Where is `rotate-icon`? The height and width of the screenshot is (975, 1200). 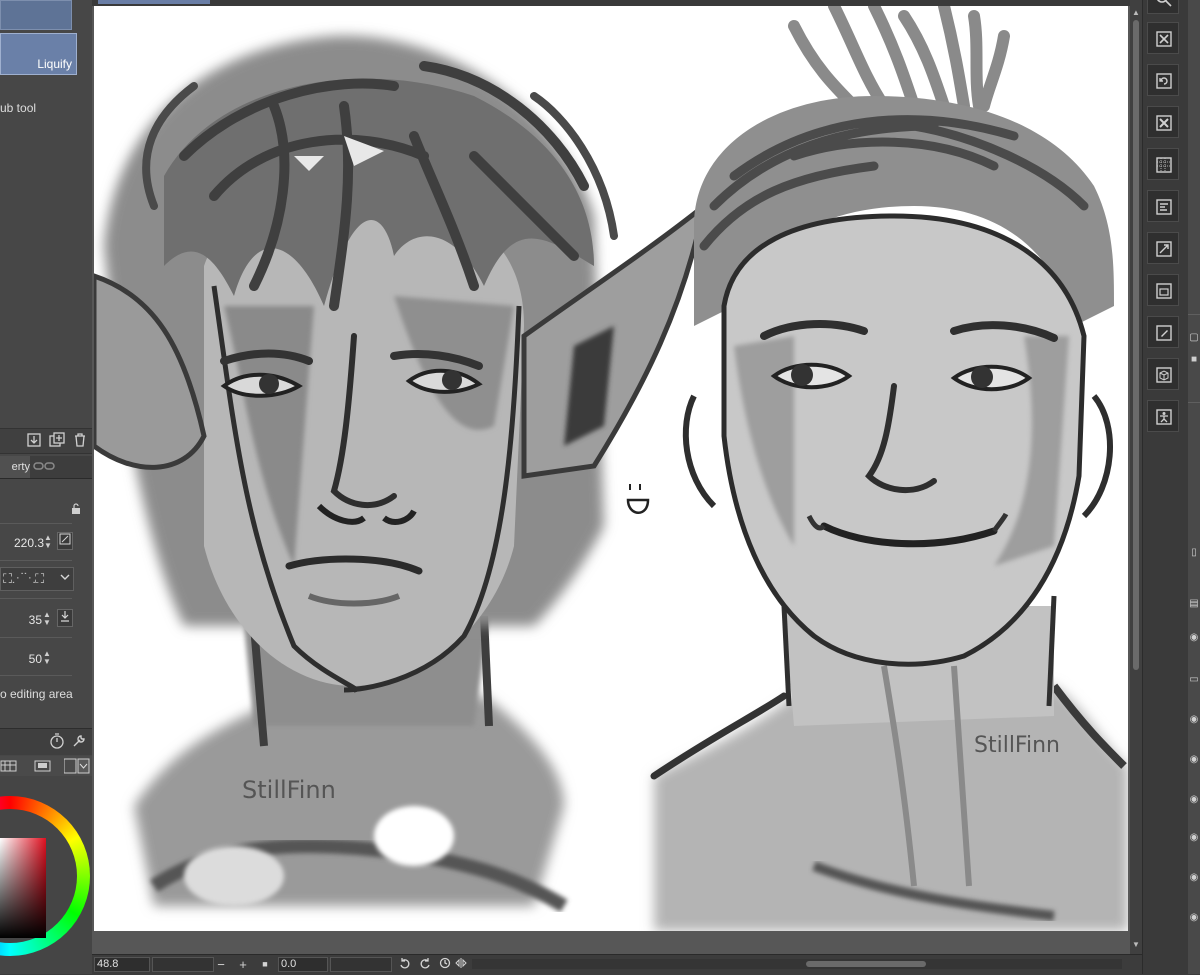 rotate-icon is located at coordinates (1163, 80).